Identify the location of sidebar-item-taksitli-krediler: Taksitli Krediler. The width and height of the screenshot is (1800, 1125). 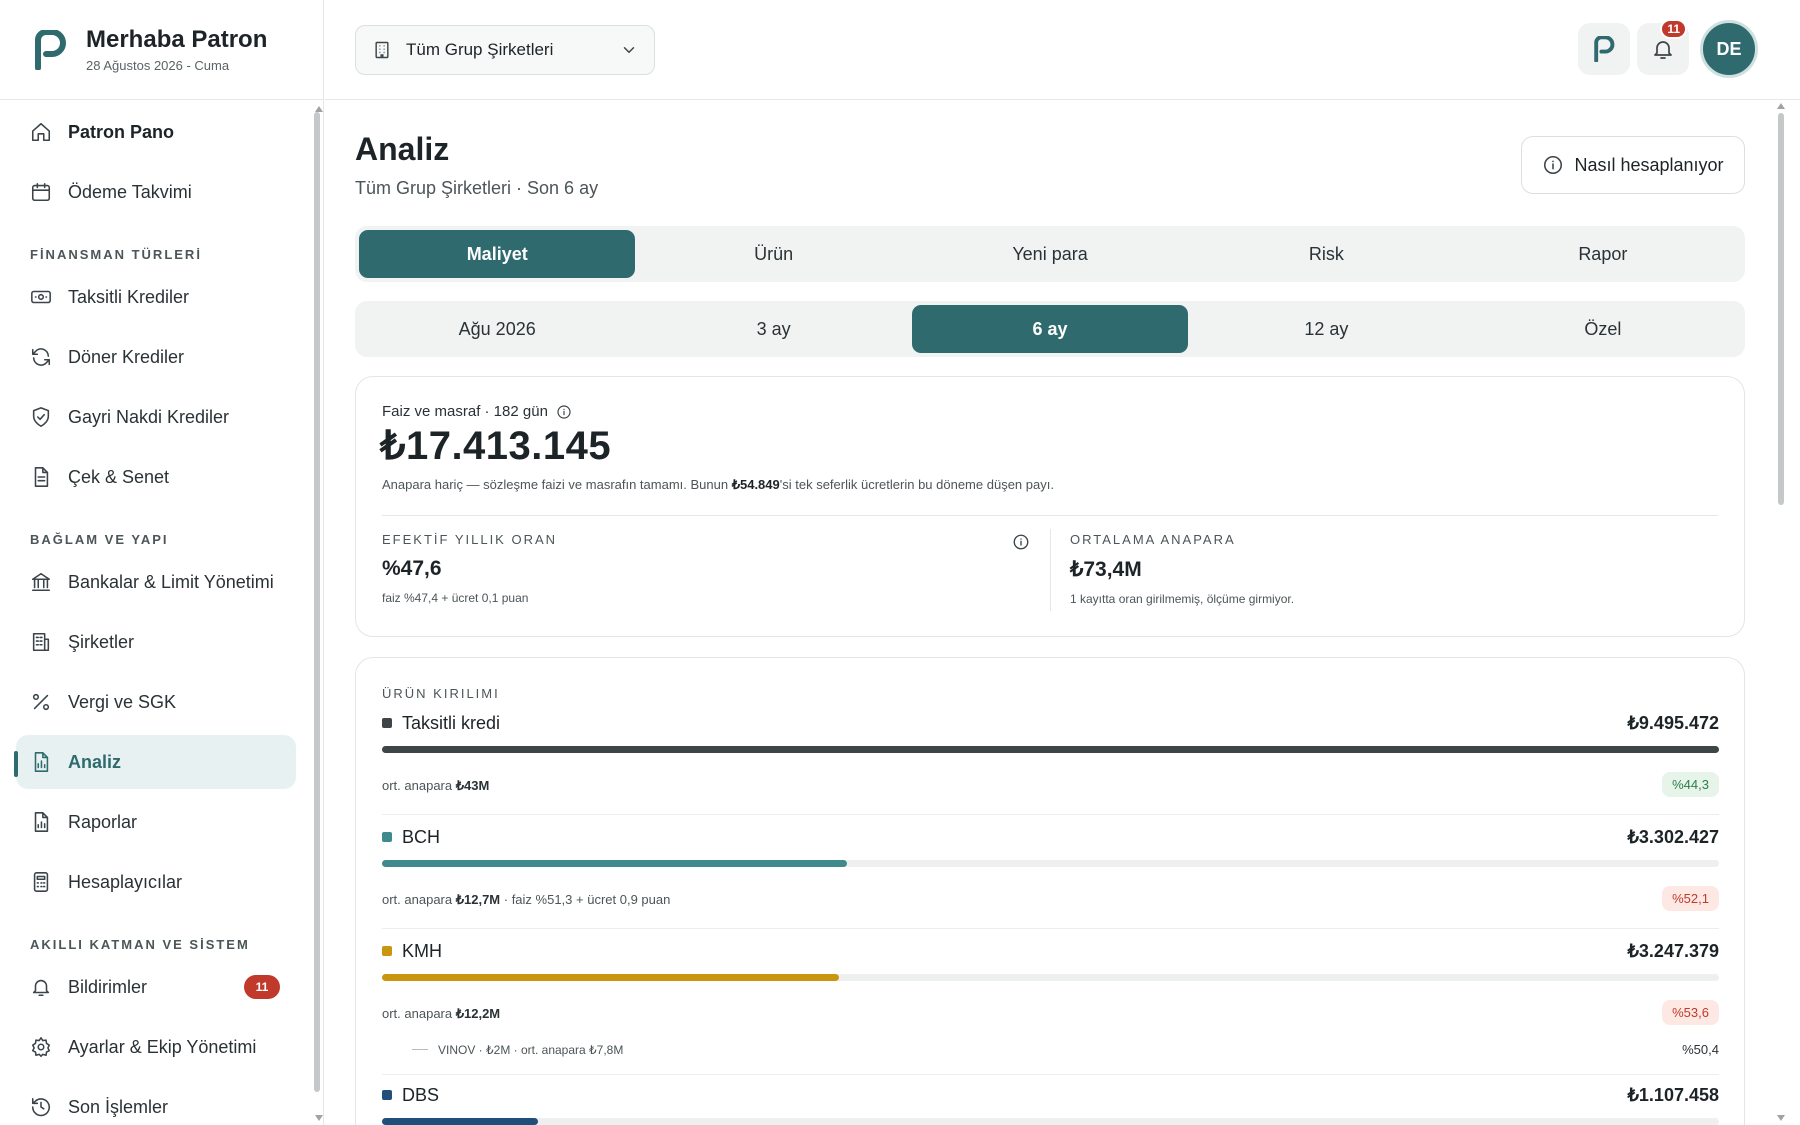
(156, 297).